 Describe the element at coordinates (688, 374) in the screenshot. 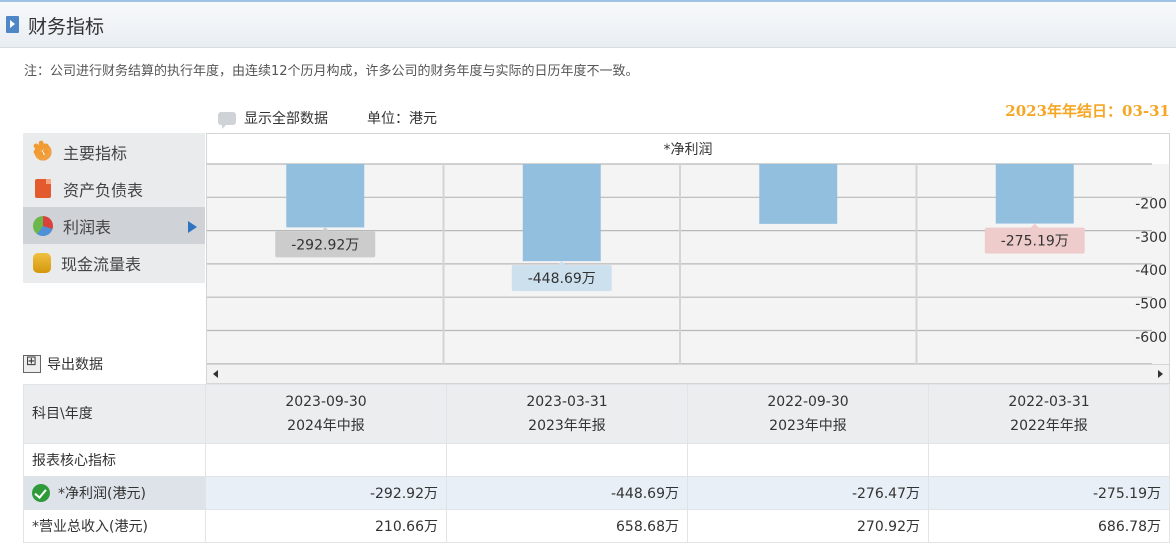

I see `chart-scrollbar` at that location.